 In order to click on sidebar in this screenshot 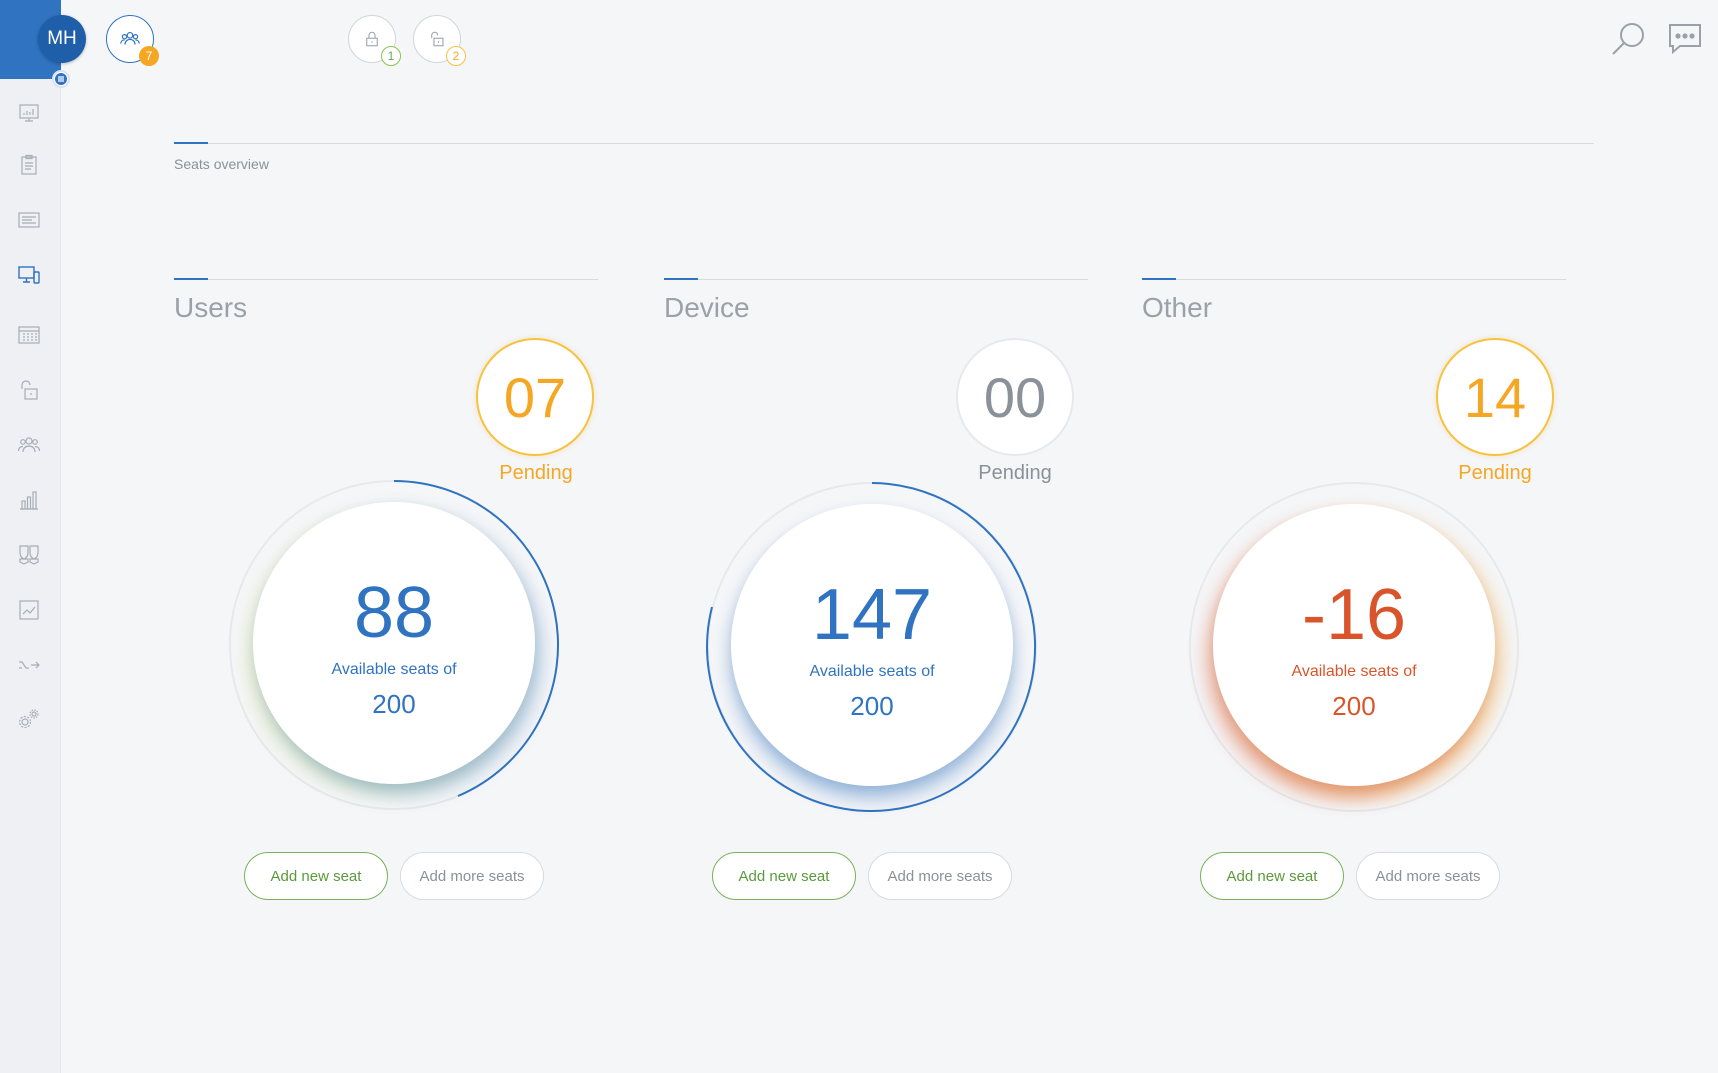, I will do `click(30, 536)`.